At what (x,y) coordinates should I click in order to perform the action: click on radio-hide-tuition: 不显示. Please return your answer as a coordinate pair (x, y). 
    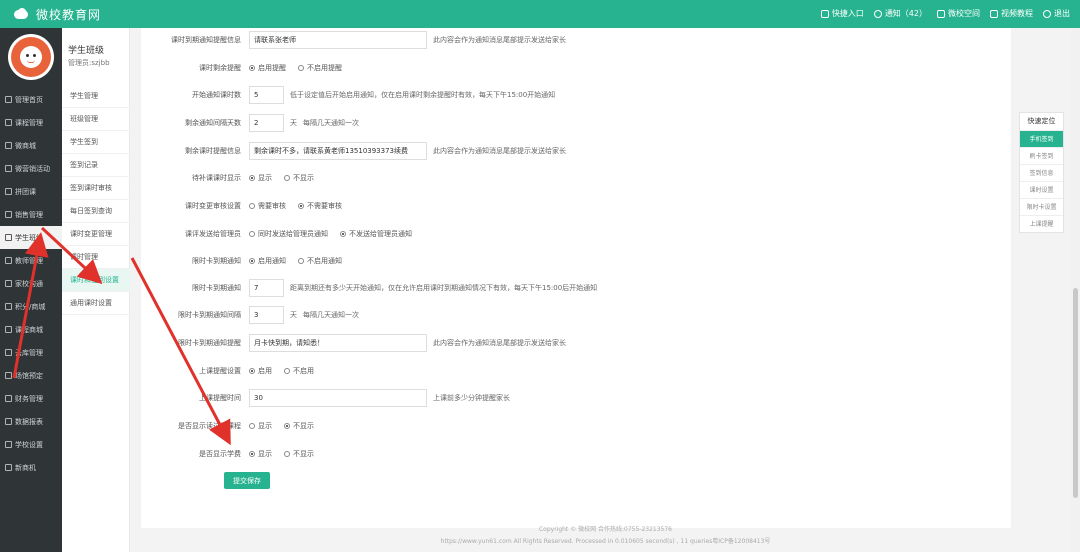
    Looking at the image, I should click on (299, 454).